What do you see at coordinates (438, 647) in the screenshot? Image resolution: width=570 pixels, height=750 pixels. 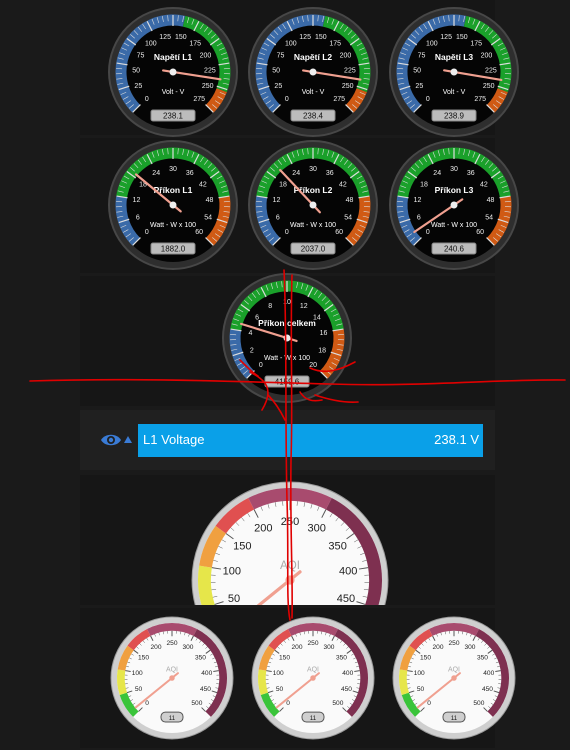 I see `aqi-tick-label: 200` at bounding box center [438, 647].